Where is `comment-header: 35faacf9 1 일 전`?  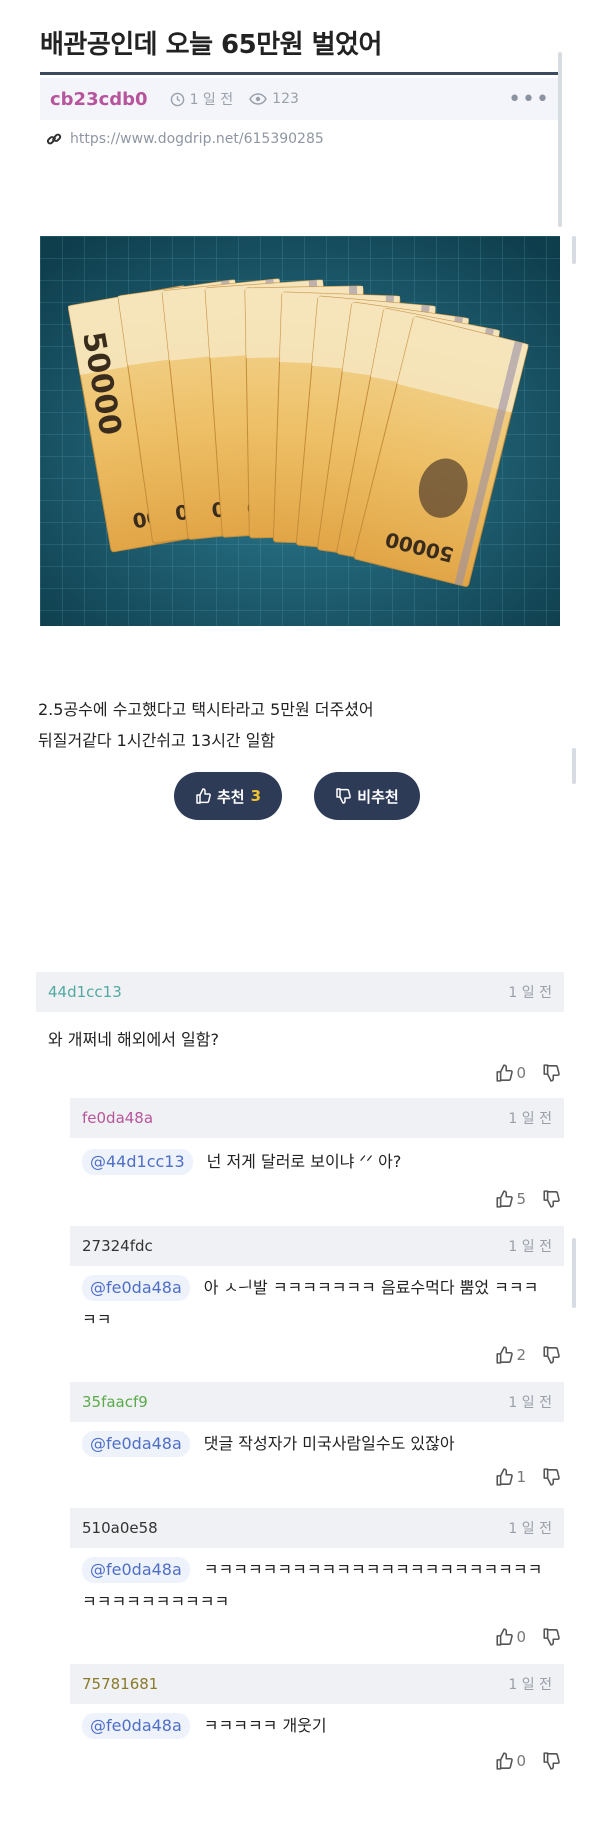
comment-header: 35faacf9 1 일 전 is located at coordinates (317, 1402).